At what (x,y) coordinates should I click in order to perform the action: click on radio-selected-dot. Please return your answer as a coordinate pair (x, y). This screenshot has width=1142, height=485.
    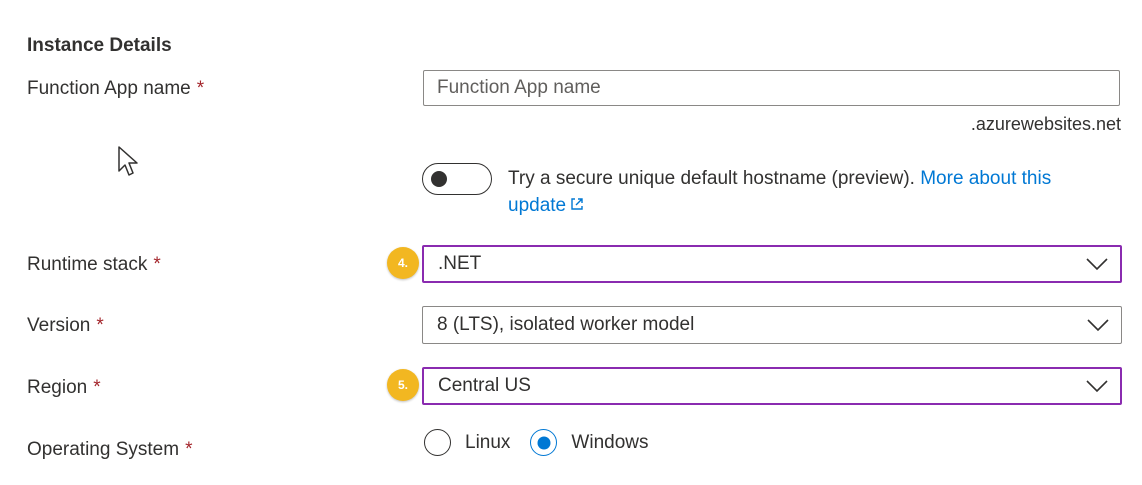
    Looking at the image, I should click on (544, 442).